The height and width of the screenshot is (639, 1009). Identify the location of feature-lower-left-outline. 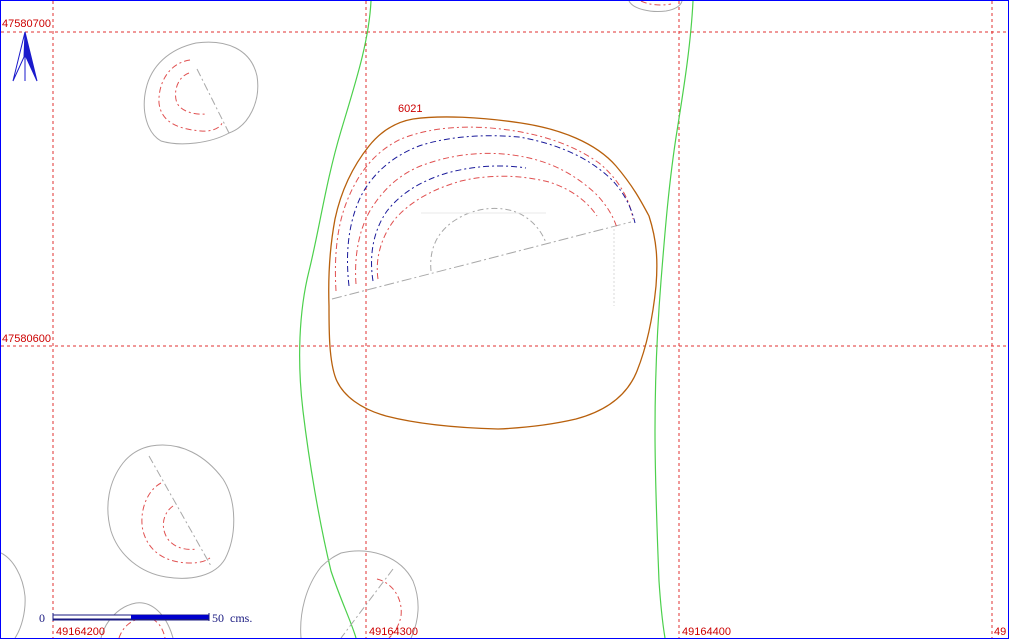
(171, 511).